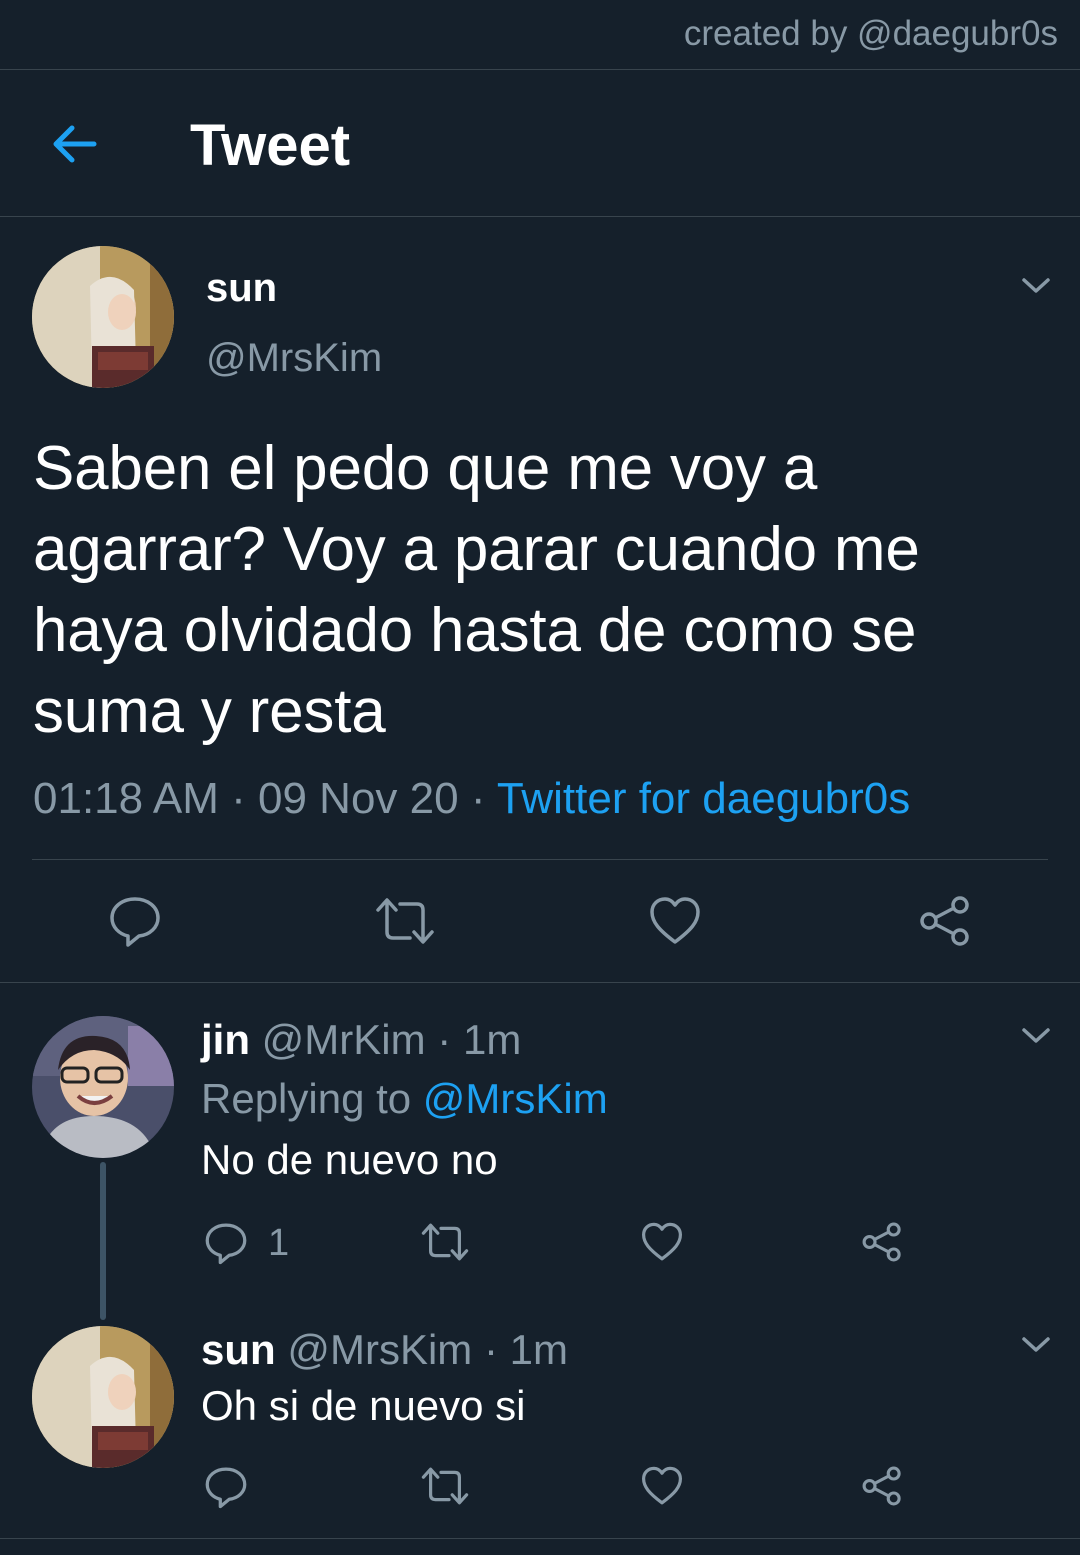 Image resolution: width=1080 pixels, height=1555 pixels. What do you see at coordinates (344, 1039) in the screenshot?
I see `reply-author-handle: @MrKim` at bounding box center [344, 1039].